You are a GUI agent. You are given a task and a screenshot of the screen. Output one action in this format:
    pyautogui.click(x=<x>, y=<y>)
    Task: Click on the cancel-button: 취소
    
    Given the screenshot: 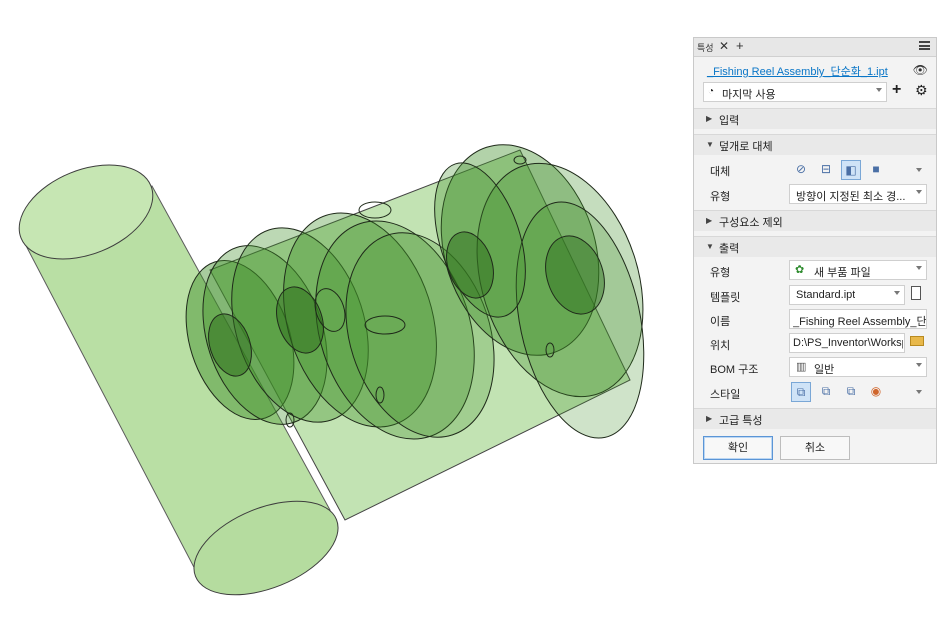 What is the action you would take?
    pyautogui.click(x=815, y=448)
    